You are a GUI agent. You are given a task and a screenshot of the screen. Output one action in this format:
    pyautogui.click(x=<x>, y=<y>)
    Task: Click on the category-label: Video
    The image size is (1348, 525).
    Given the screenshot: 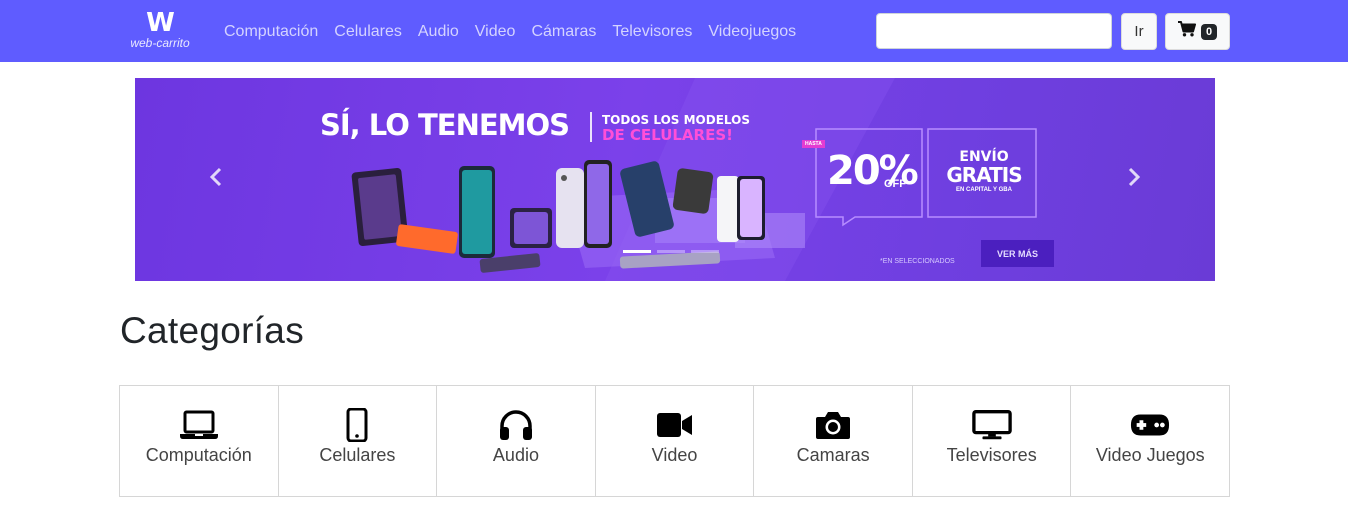 What is the action you would take?
    pyautogui.click(x=674, y=455)
    